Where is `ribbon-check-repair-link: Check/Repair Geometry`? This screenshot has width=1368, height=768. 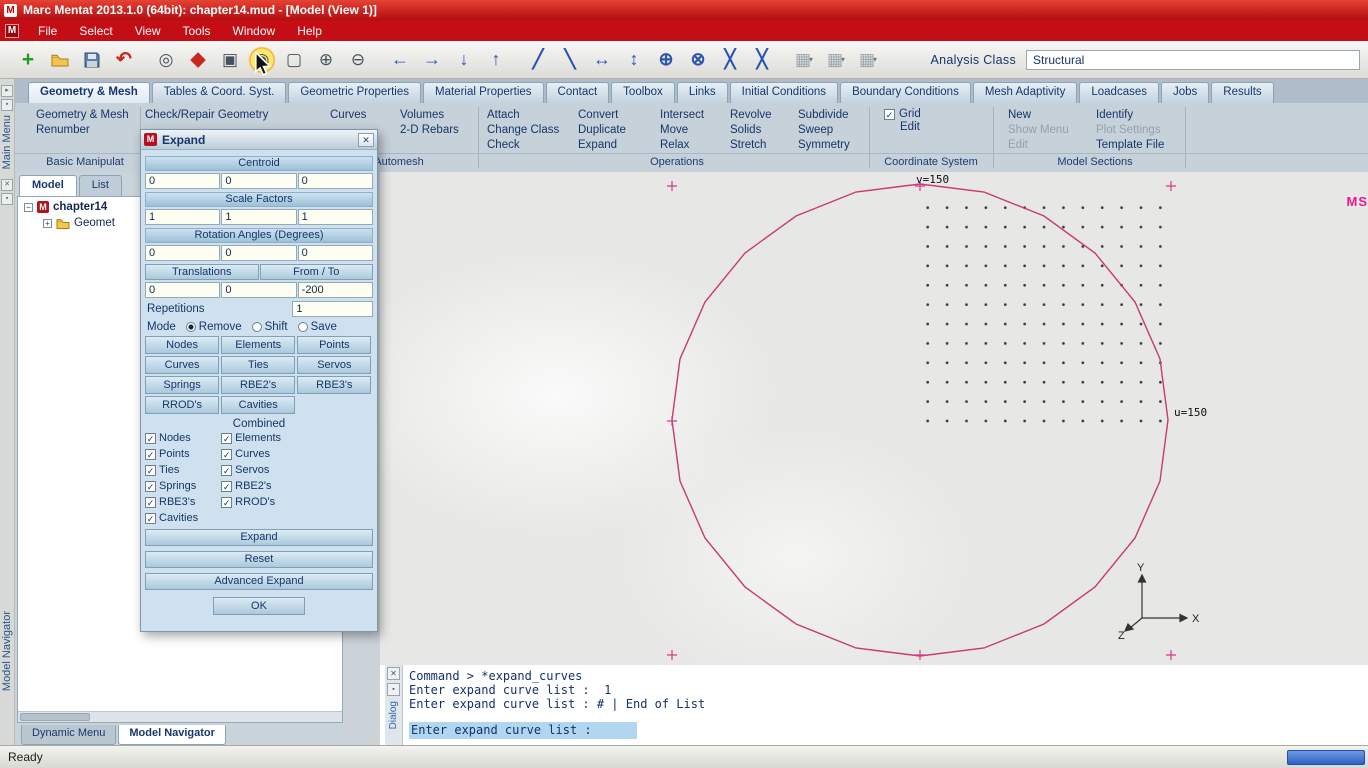 ribbon-check-repair-link: Check/Repair Geometry is located at coordinates (206, 115).